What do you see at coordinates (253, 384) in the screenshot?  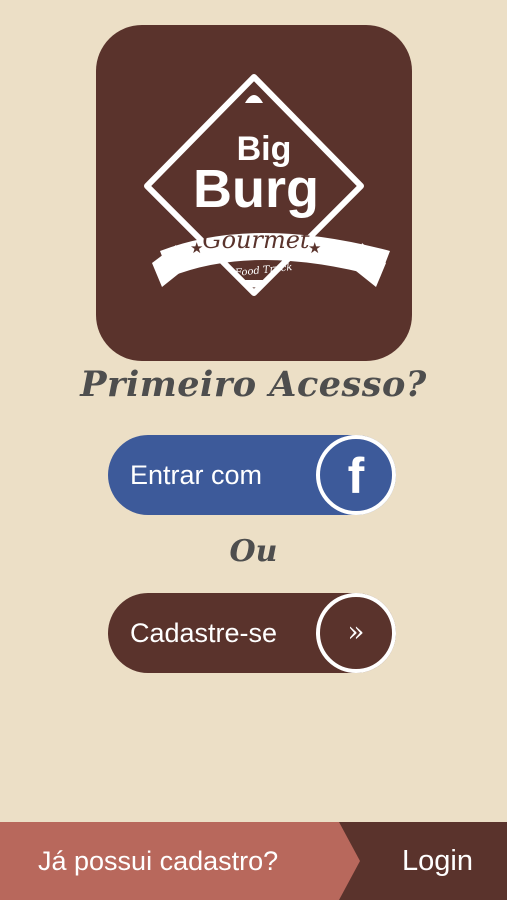 I see `first-access-heading: Primeiro Acesso?` at bounding box center [253, 384].